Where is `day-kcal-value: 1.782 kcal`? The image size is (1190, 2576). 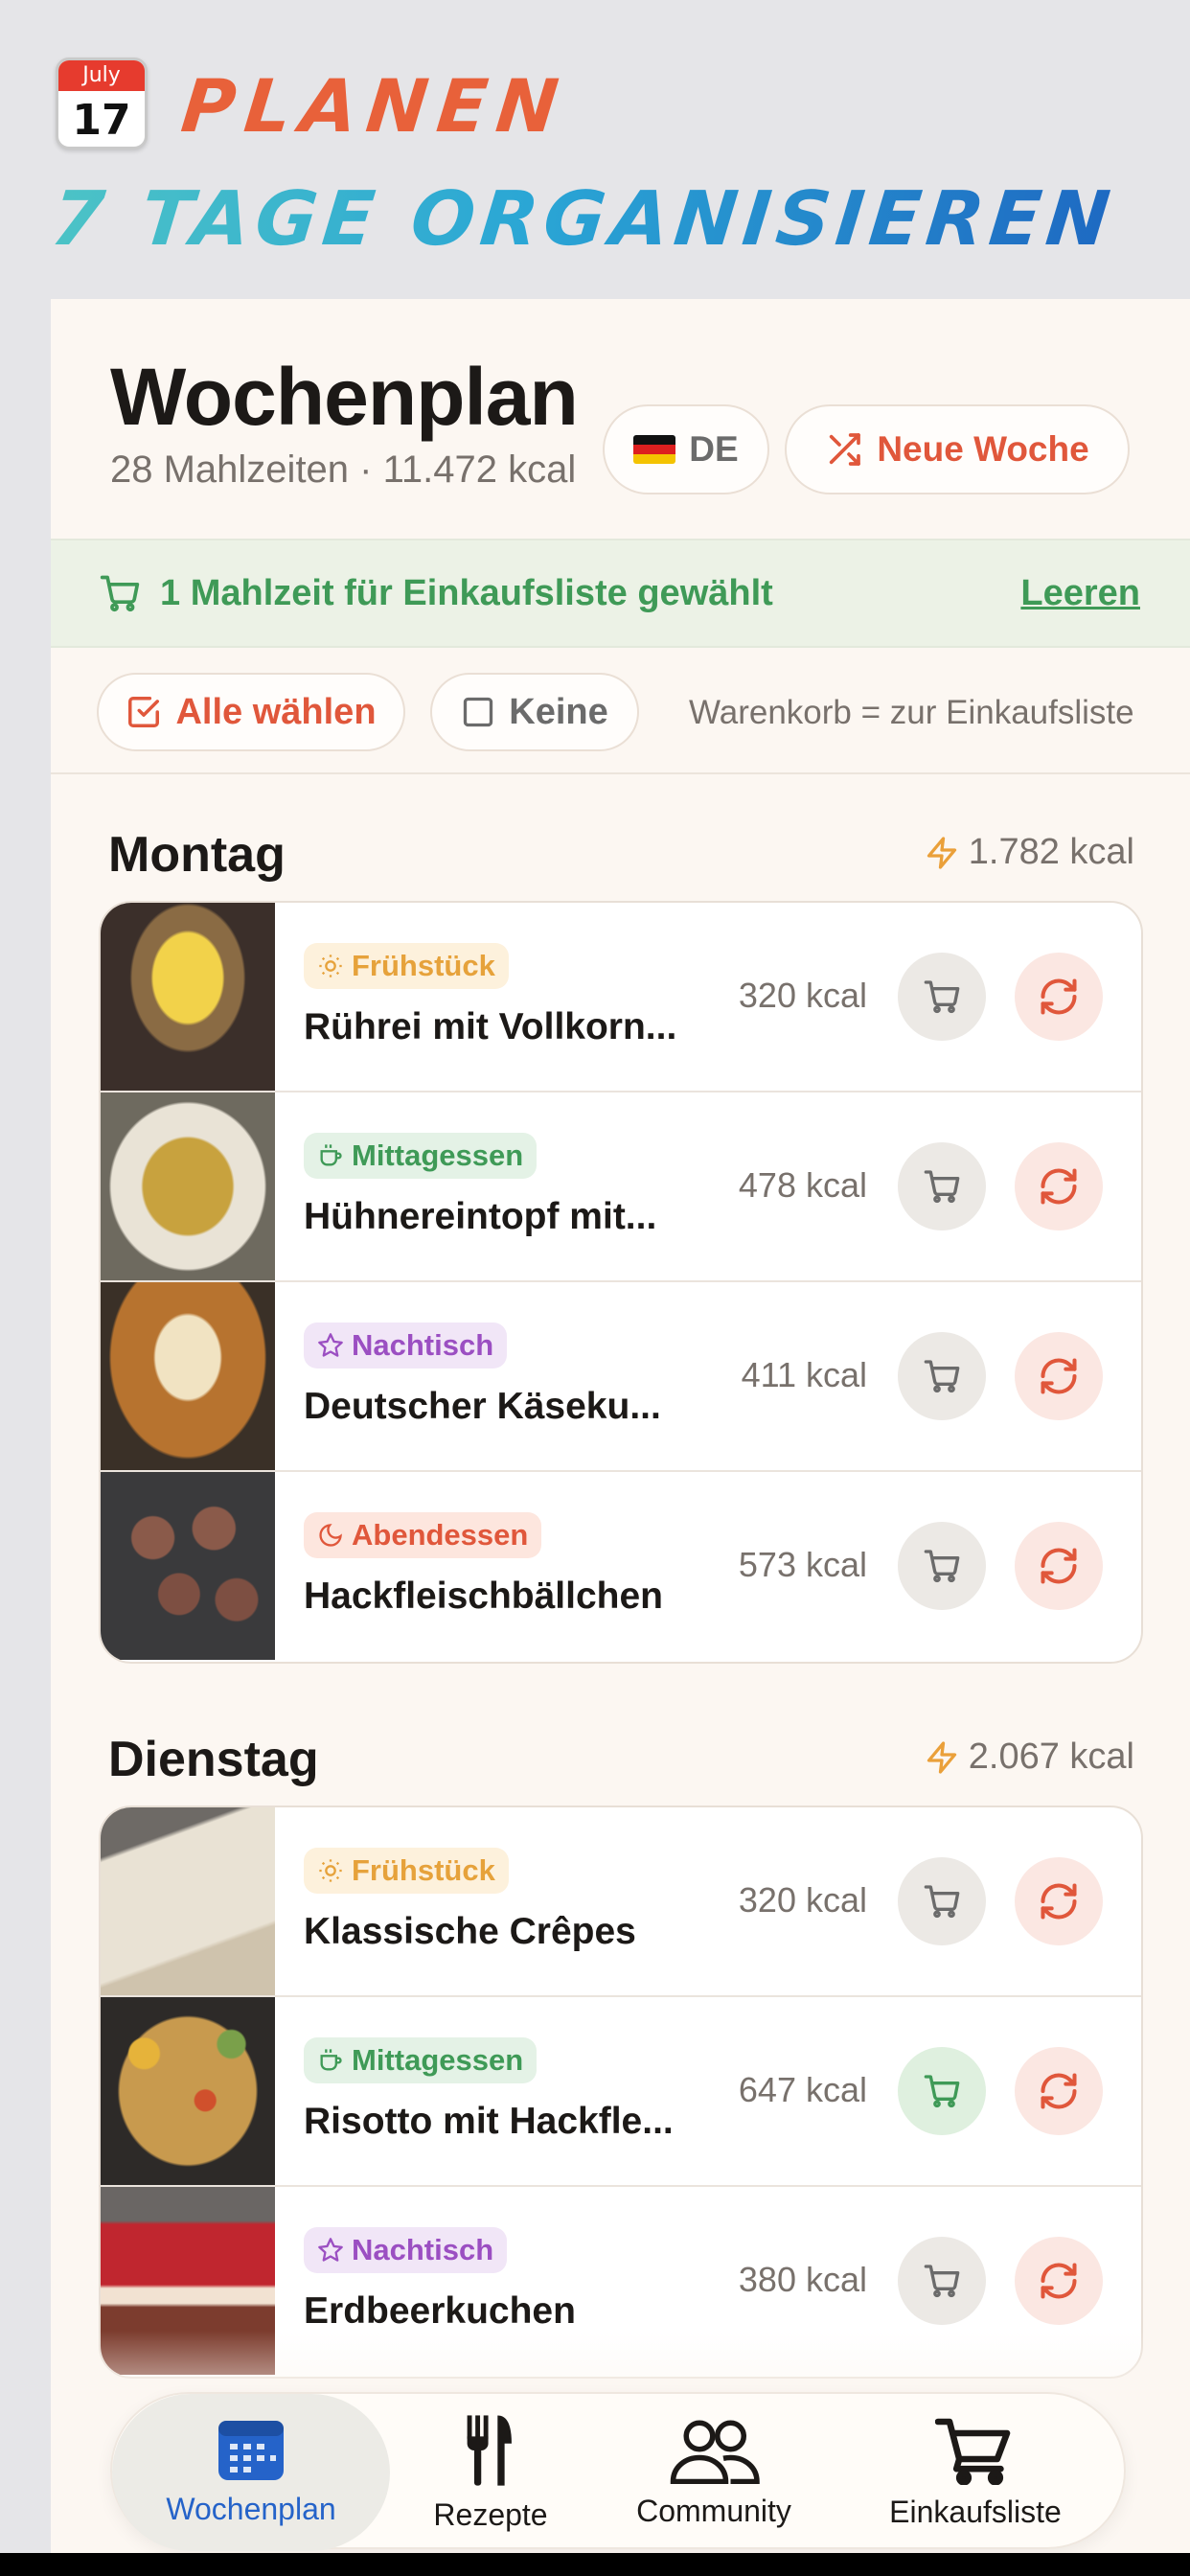
day-kcal-value: 1.782 kcal is located at coordinates (1051, 852).